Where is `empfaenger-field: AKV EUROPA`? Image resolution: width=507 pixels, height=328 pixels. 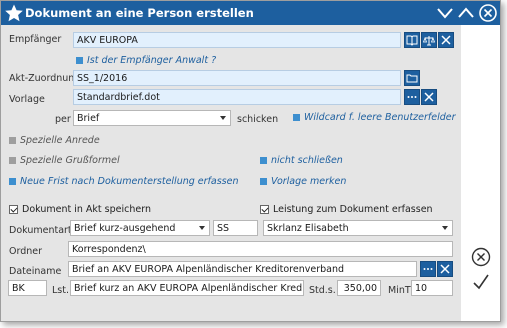
empfaenger-field: AKV EUROPA is located at coordinates (237, 40).